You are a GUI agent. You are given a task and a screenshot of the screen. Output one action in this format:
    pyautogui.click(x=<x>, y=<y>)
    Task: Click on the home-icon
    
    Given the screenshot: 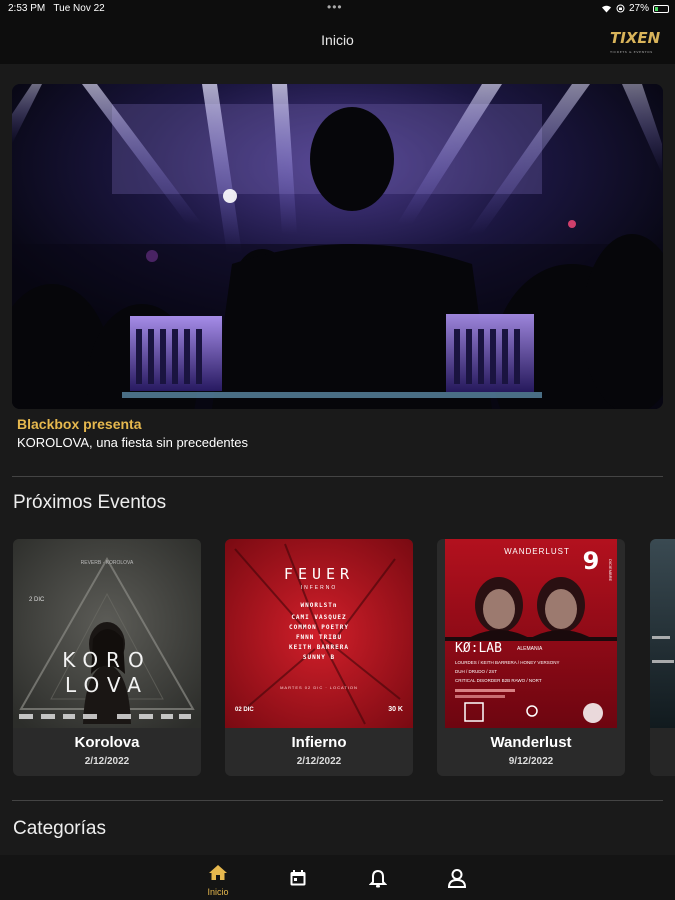 What is the action you would take?
    pyautogui.click(x=218, y=872)
    